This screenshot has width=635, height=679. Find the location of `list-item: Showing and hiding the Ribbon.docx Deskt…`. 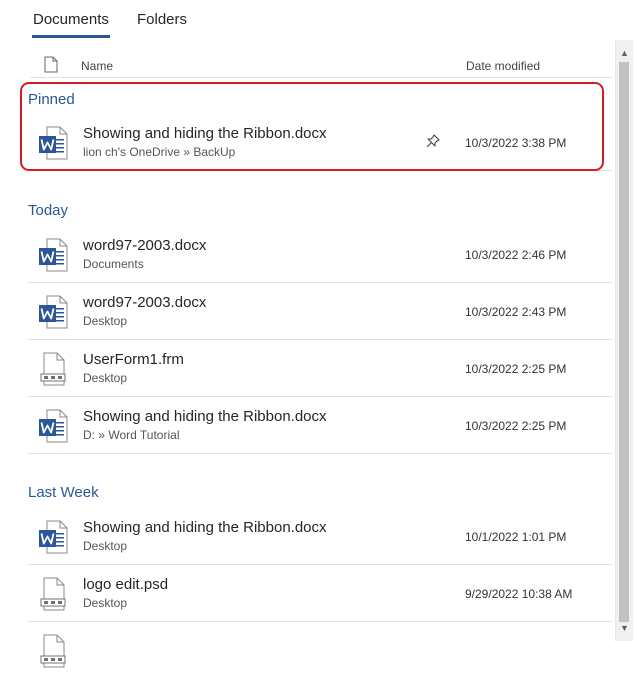

list-item: Showing and hiding the Ribbon.docx Deskt… is located at coordinates (320, 537).